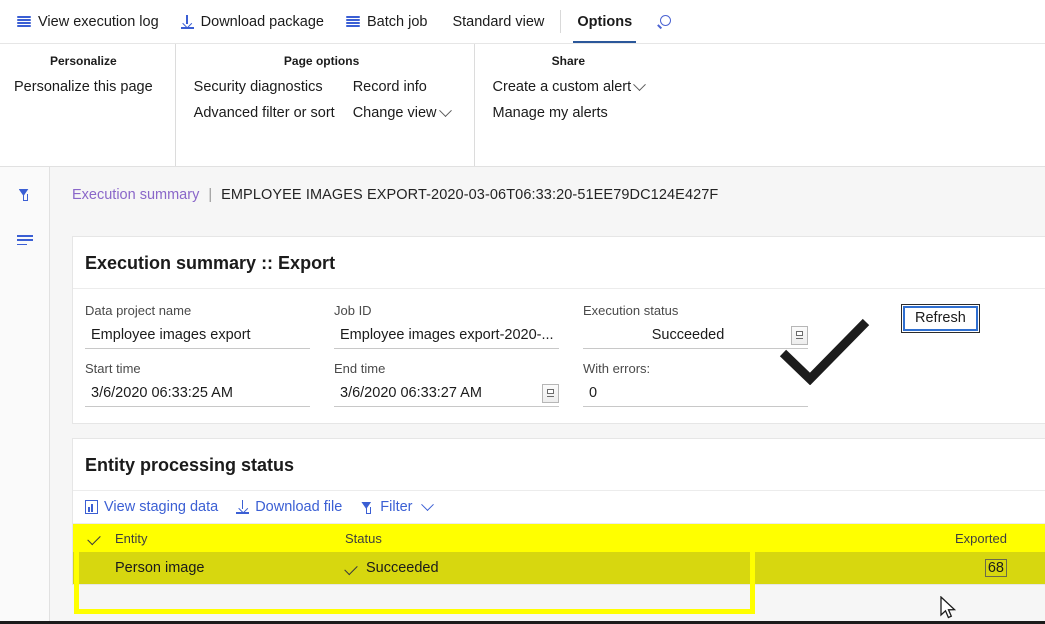 This screenshot has width=1045, height=624. What do you see at coordinates (160, 568) in the screenshot?
I see `cell-entity: Person image` at bounding box center [160, 568].